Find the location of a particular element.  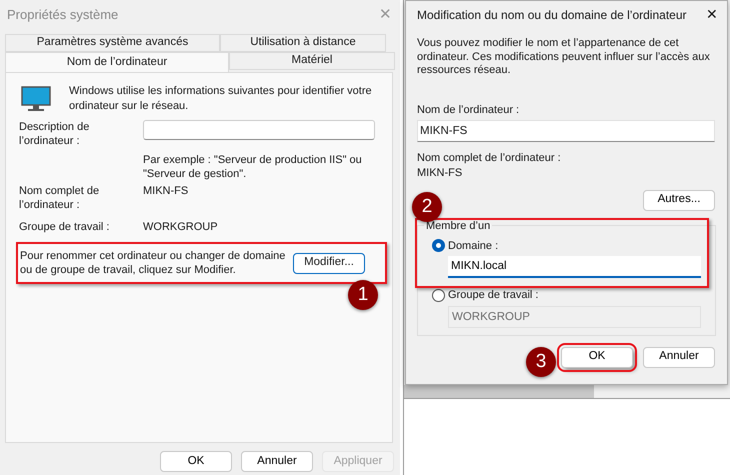

field-value: WORKGROUP is located at coordinates (180, 227).